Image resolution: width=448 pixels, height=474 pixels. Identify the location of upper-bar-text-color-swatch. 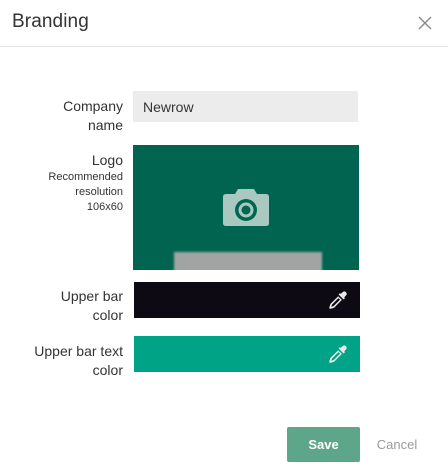
(247, 354).